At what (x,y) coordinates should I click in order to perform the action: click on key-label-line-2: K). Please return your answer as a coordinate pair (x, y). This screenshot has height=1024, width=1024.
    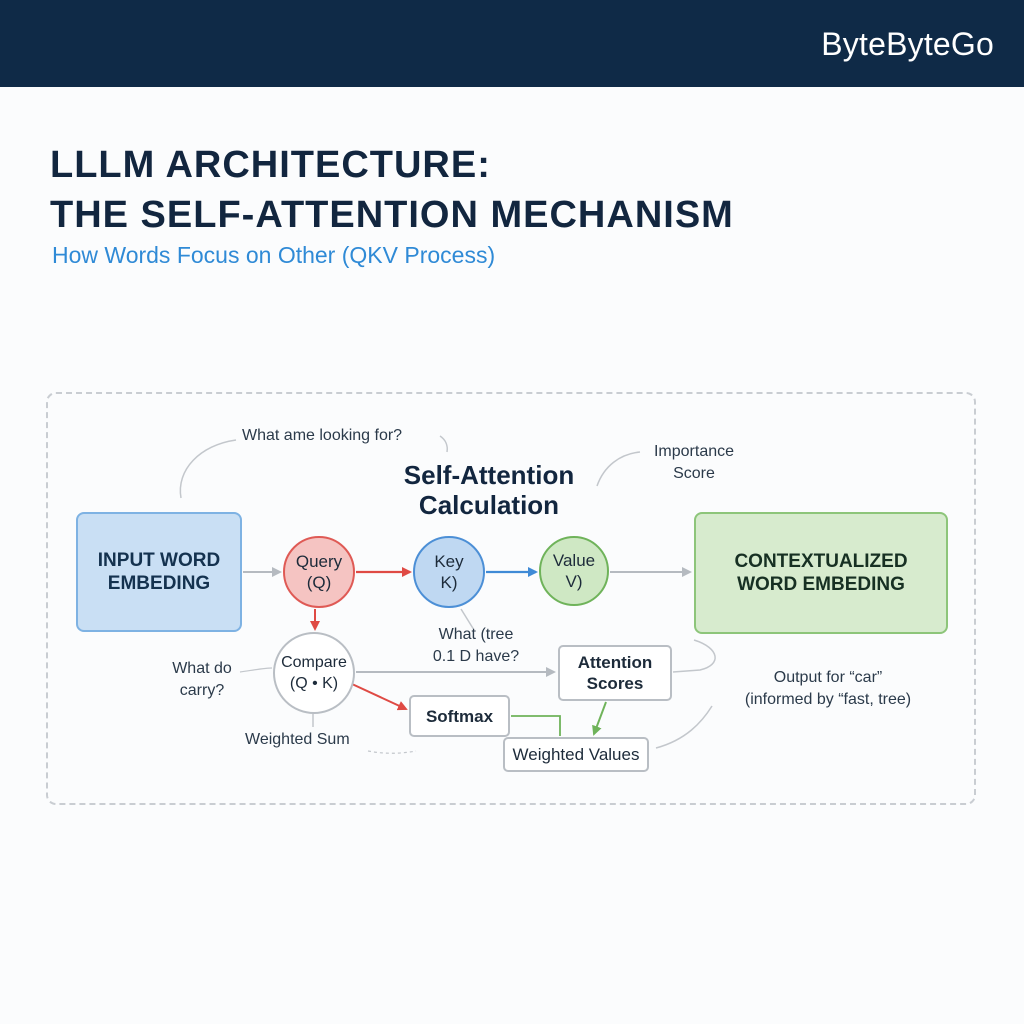
    Looking at the image, I should click on (449, 582).